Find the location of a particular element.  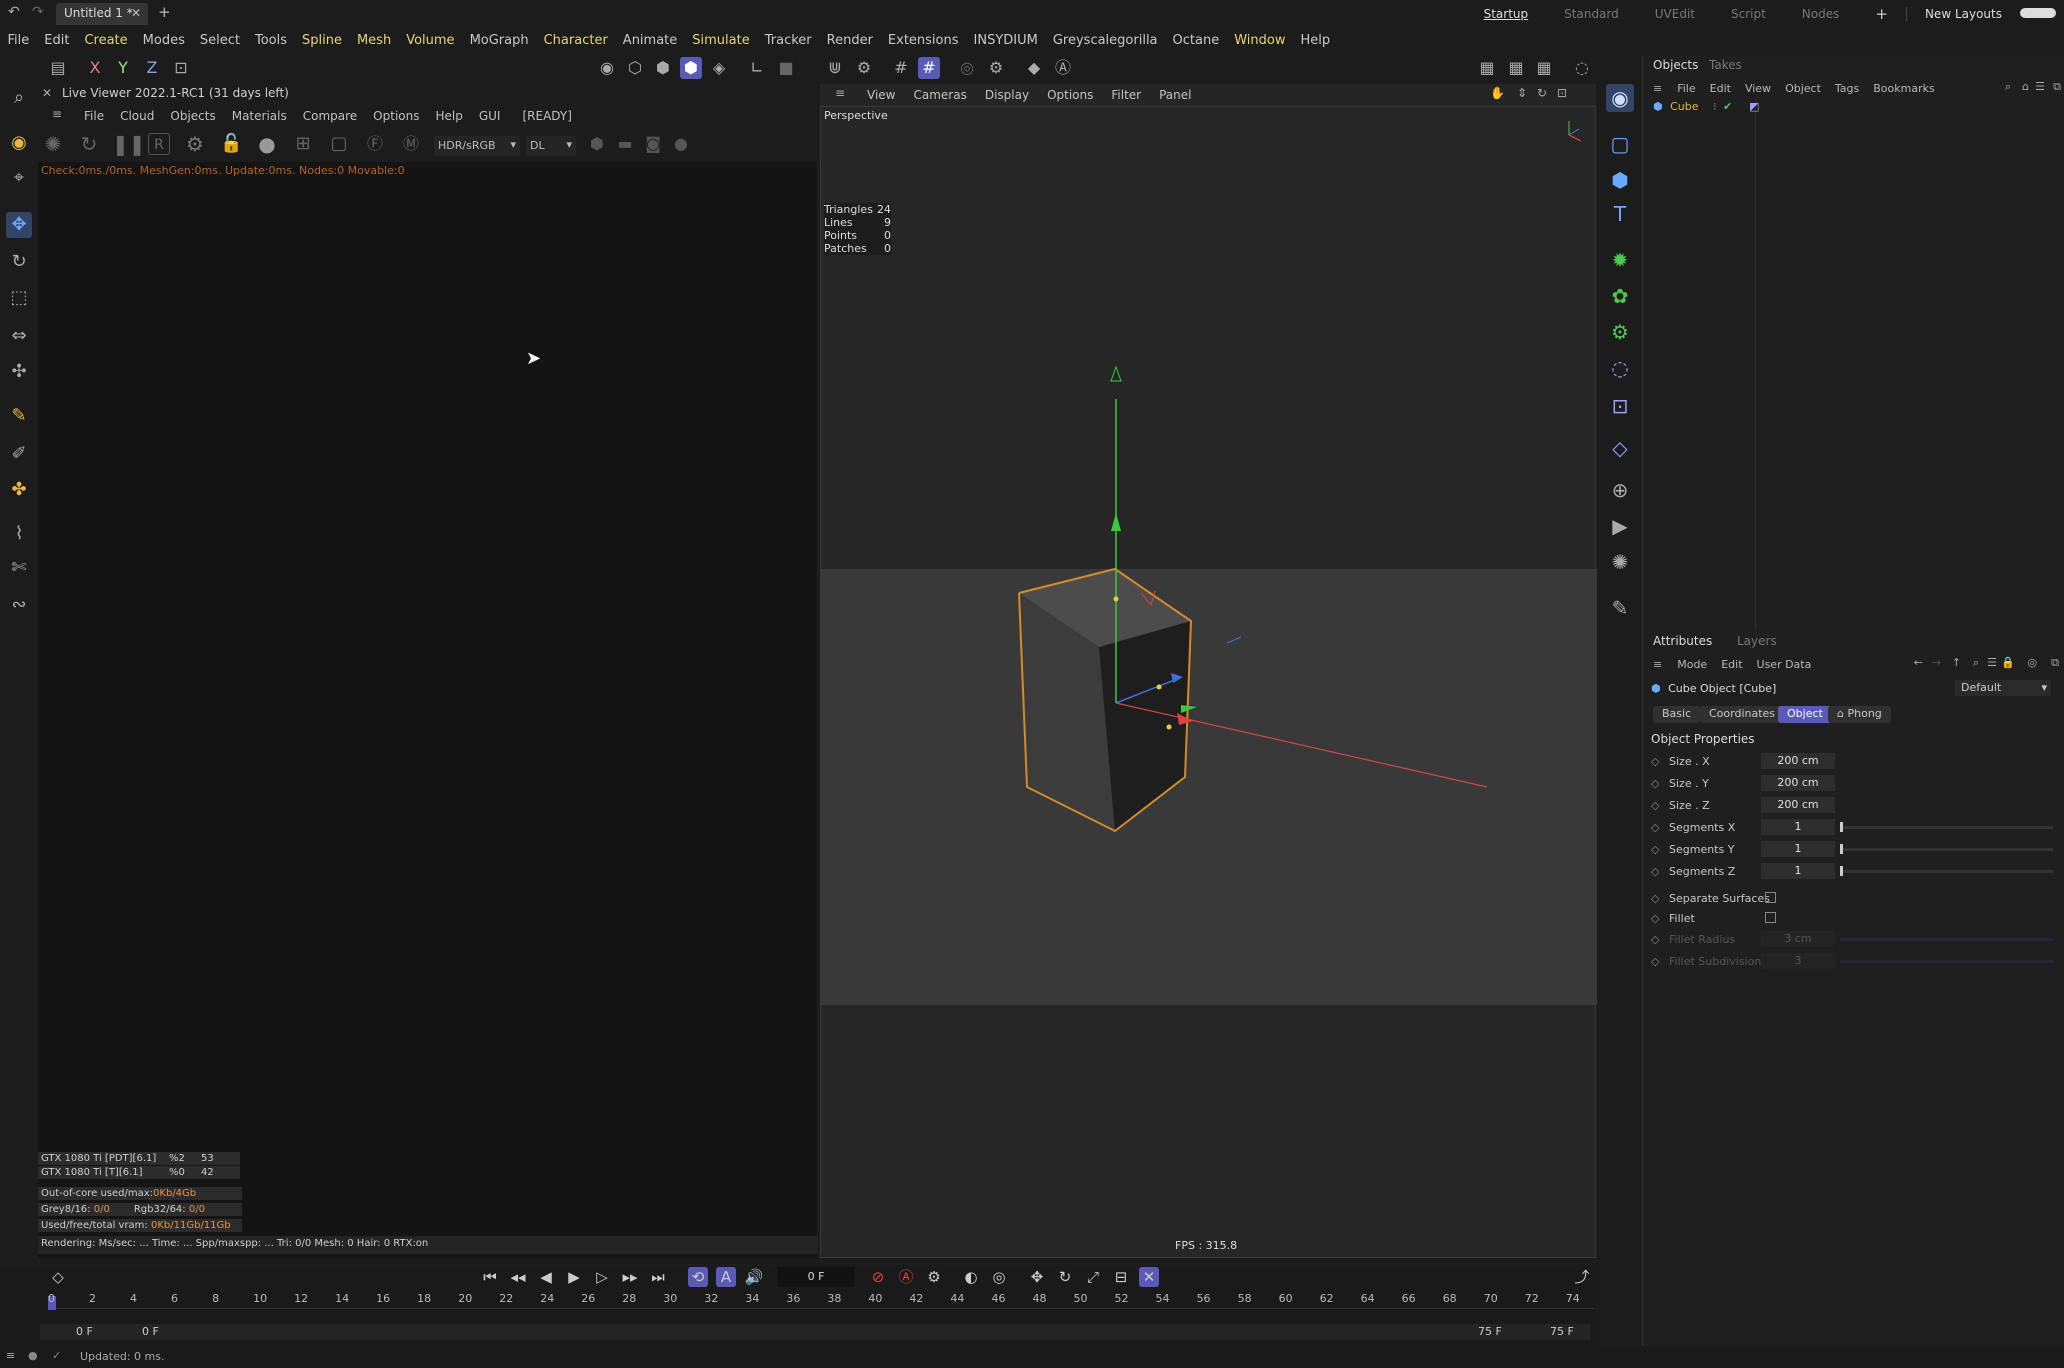

lv-menu-file: File is located at coordinates (94, 116).